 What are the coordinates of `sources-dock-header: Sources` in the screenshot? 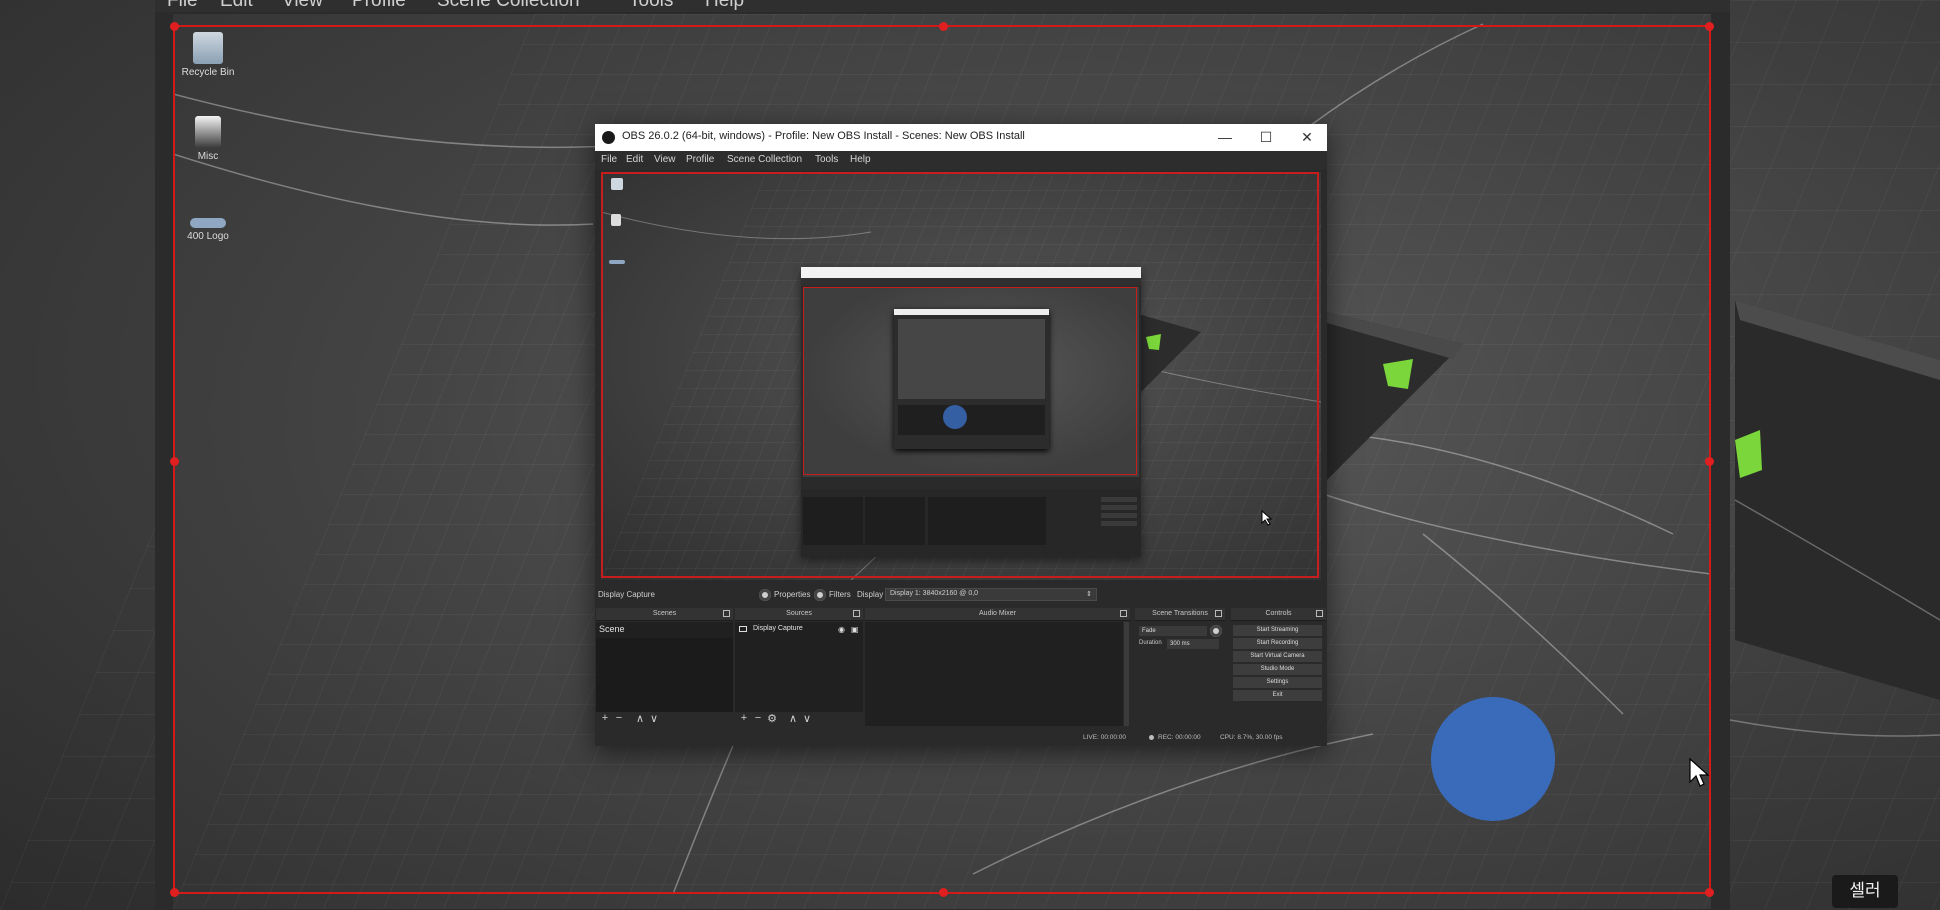 It's located at (799, 614).